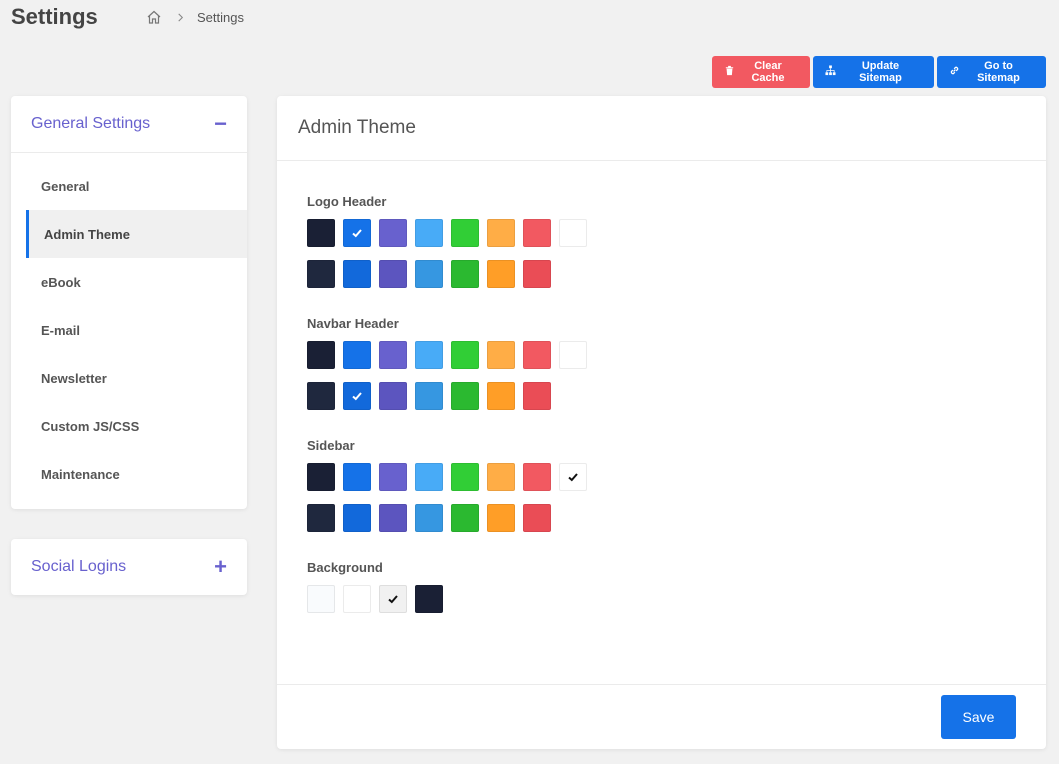  What do you see at coordinates (220, 124) in the screenshot?
I see `collapse-icon: −` at bounding box center [220, 124].